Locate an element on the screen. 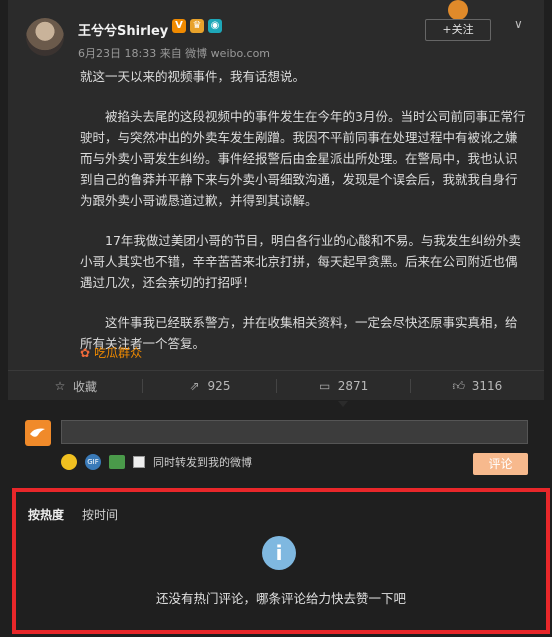 This screenshot has height=637, width=552. comment-icon: ▭ is located at coordinates (325, 386).